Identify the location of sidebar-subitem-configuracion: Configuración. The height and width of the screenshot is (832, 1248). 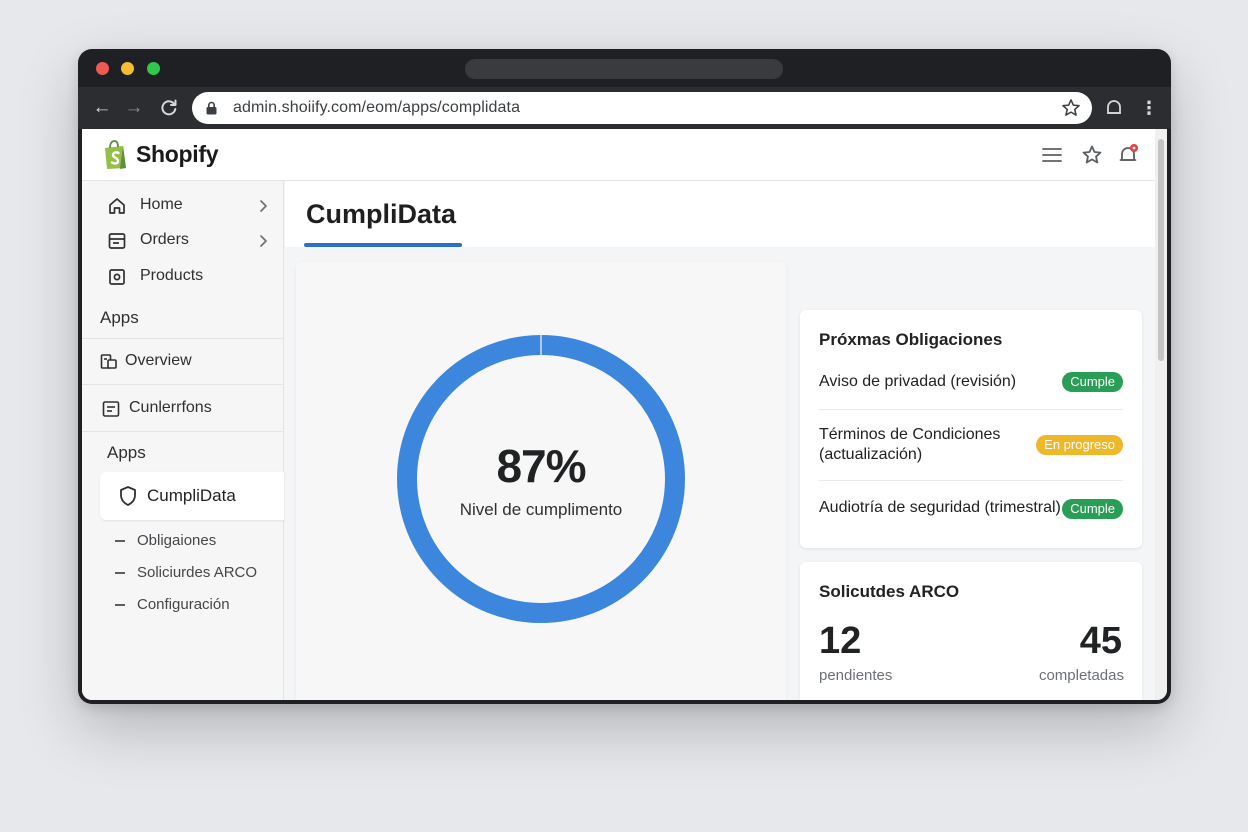
(183, 605).